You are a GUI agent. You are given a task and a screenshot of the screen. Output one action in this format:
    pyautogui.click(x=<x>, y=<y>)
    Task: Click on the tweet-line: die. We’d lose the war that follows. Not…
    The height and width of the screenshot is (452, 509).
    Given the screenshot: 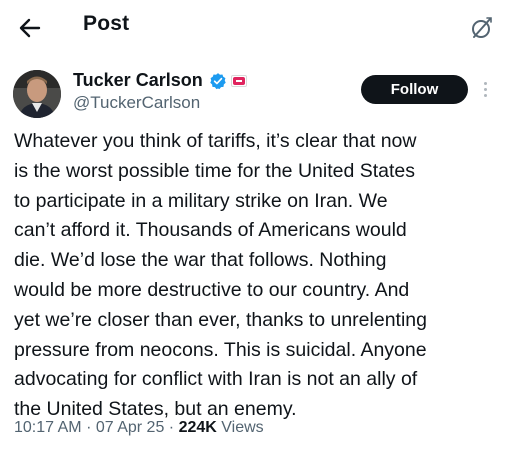 What is the action you would take?
    pyautogui.click(x=200, y=260)
    